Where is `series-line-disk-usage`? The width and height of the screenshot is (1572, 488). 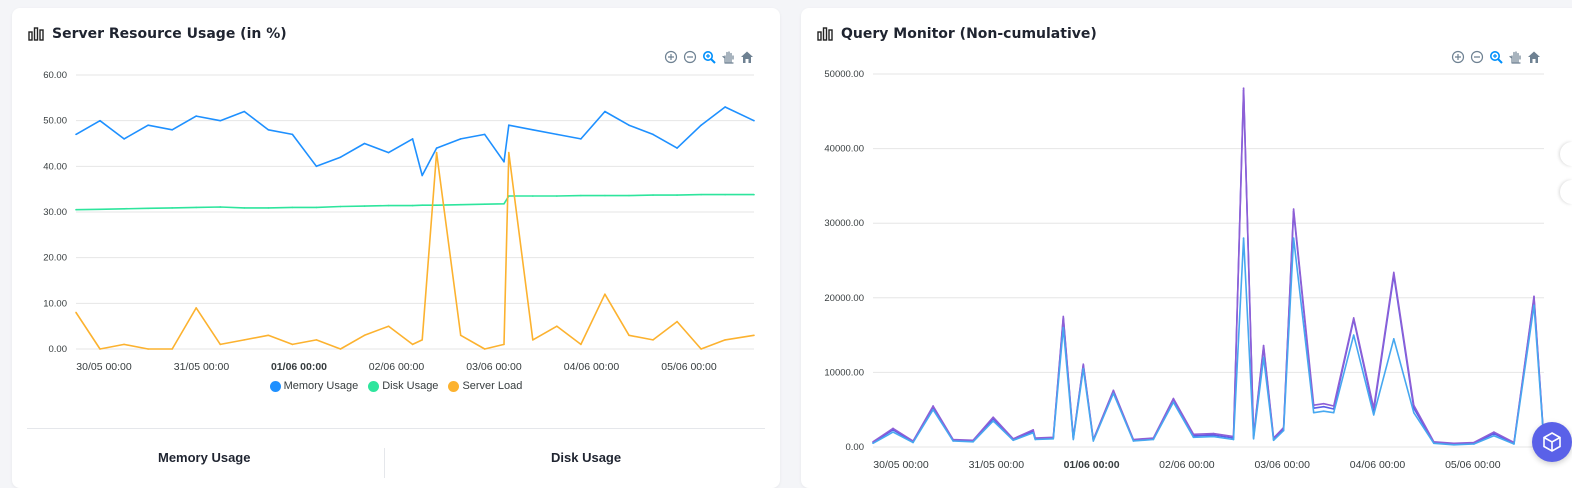 series-line-disk-usage is located at coordinates (414, 202).